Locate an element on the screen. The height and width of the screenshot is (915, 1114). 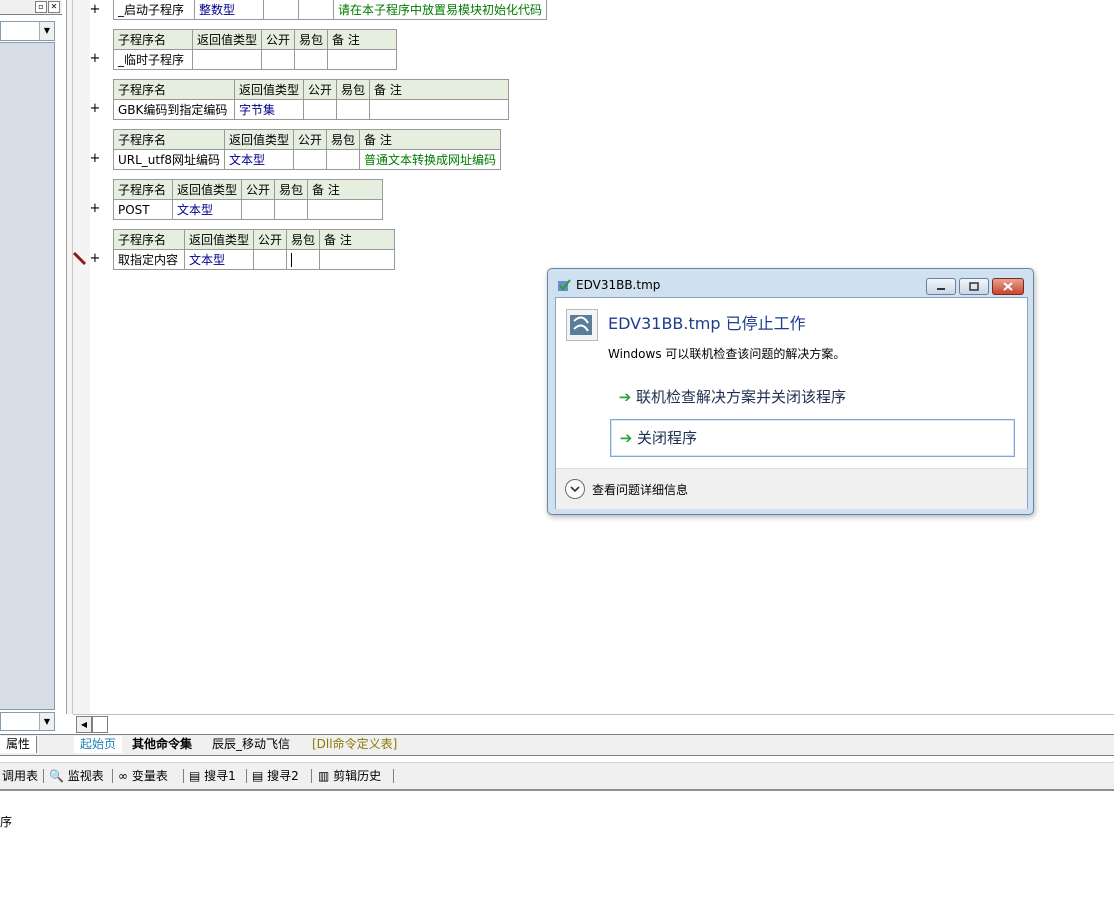
close-program-label: 关闭程序 is located at coordinates (667, 438).